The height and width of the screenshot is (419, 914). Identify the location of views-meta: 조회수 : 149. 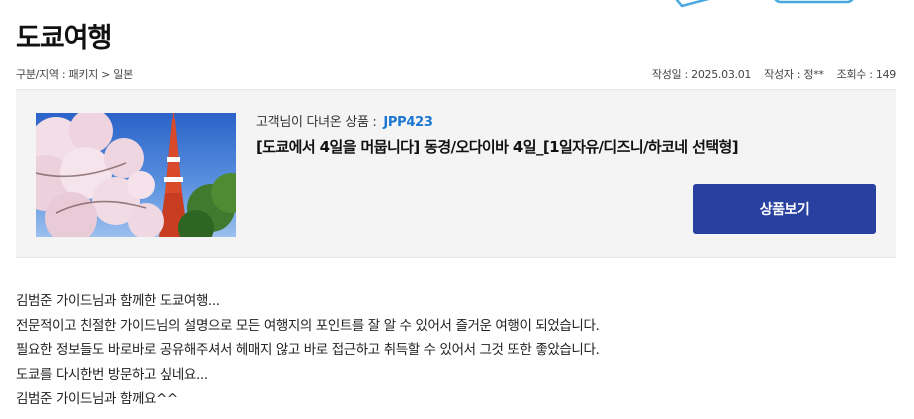
(866, 74).